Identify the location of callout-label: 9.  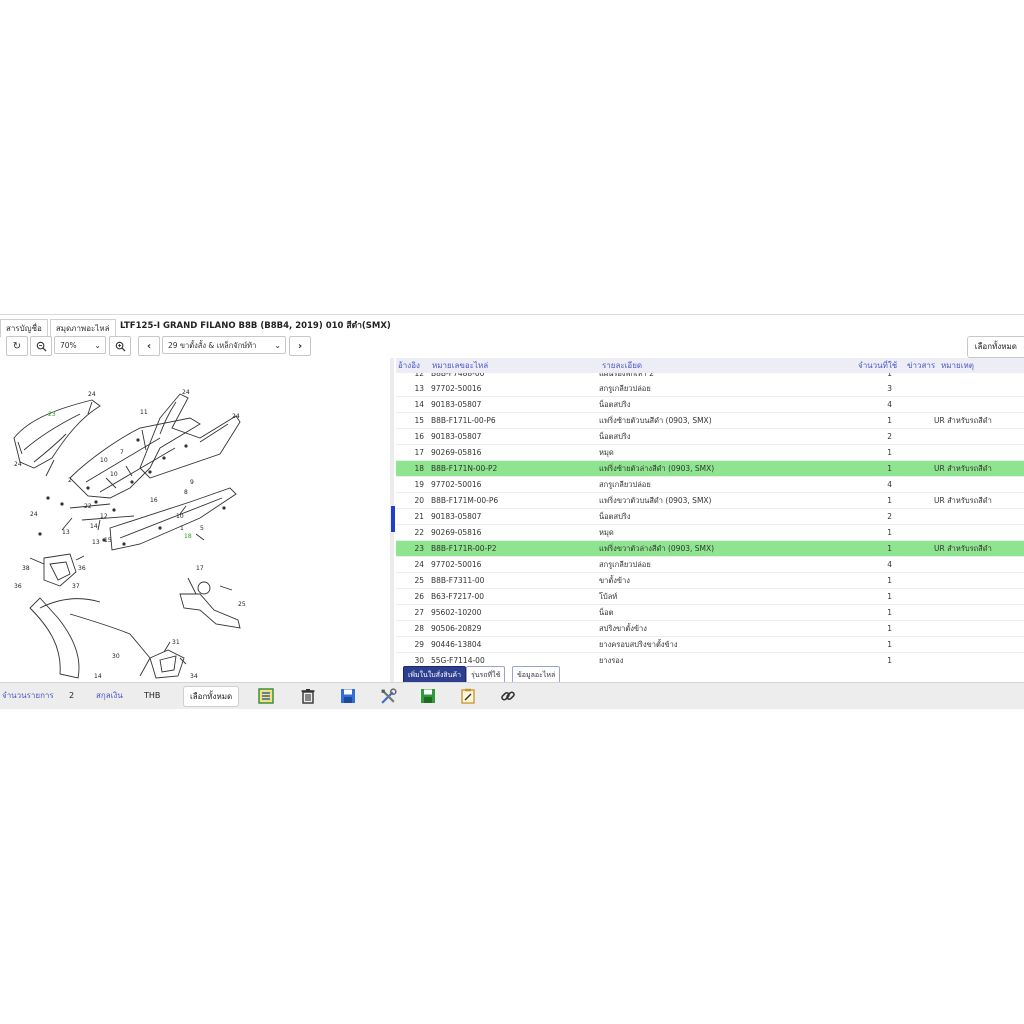
(192, 482).